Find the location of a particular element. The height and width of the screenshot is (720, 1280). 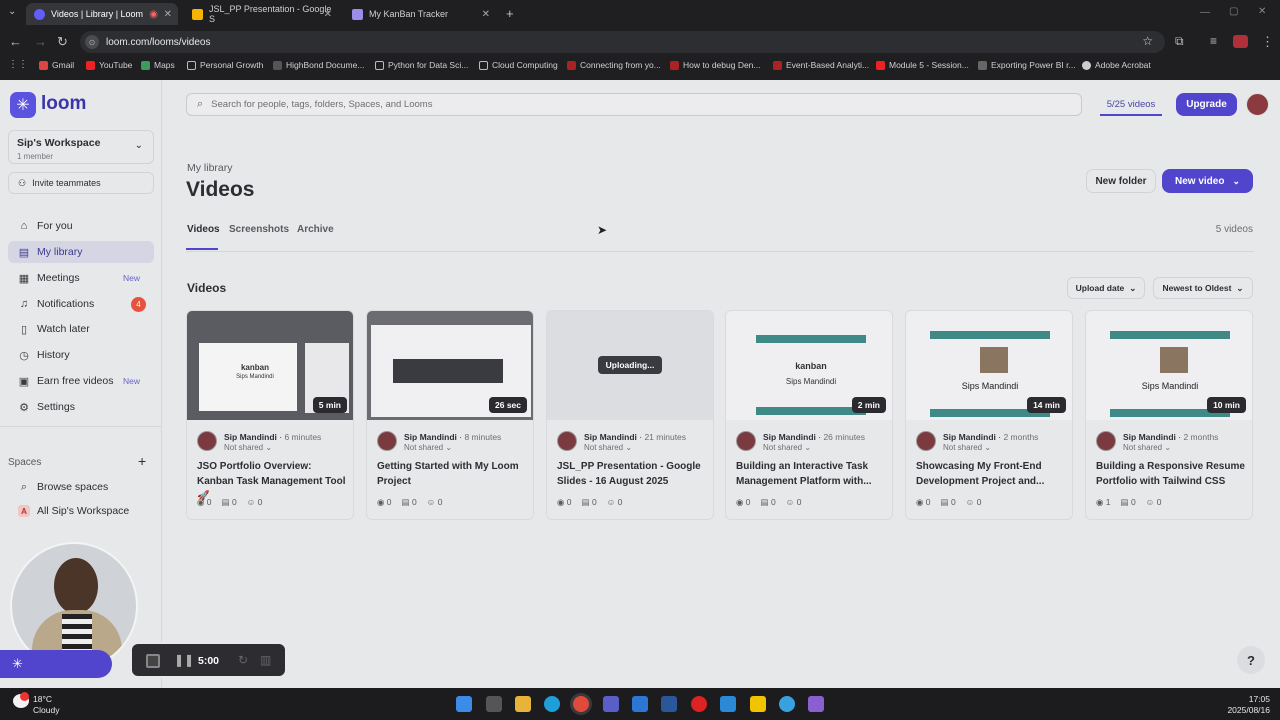

sidebar-item-all-workspace: A All Sip's Workspace is located at coordinates (81, 511).